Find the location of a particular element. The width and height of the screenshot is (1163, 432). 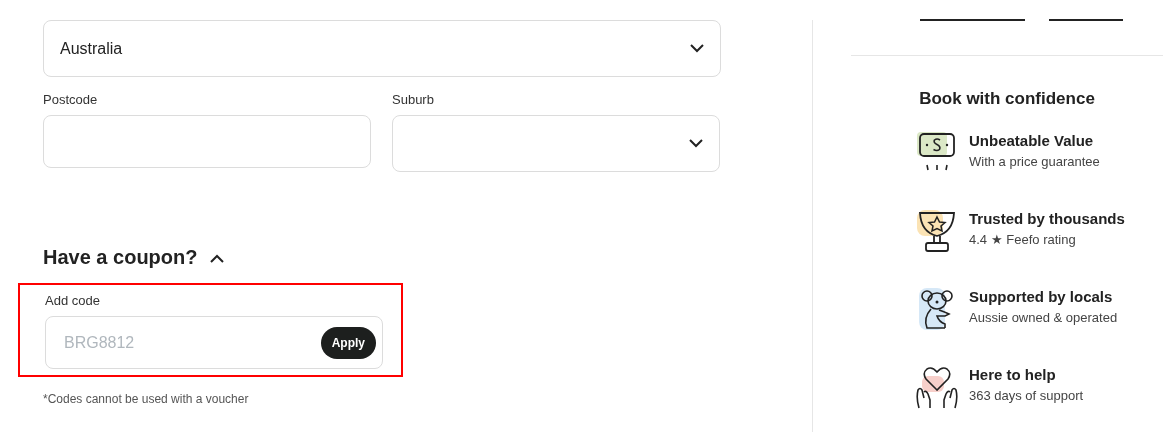

feature-title: Unbeatable Value is located at coordinates (1032, 140).